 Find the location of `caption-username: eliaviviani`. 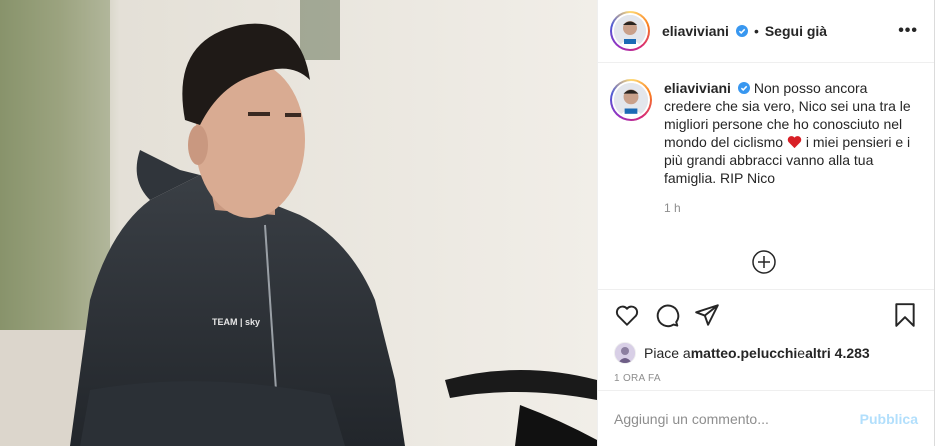

caption-username: eliaviviani is located at coordinates (697, 88).